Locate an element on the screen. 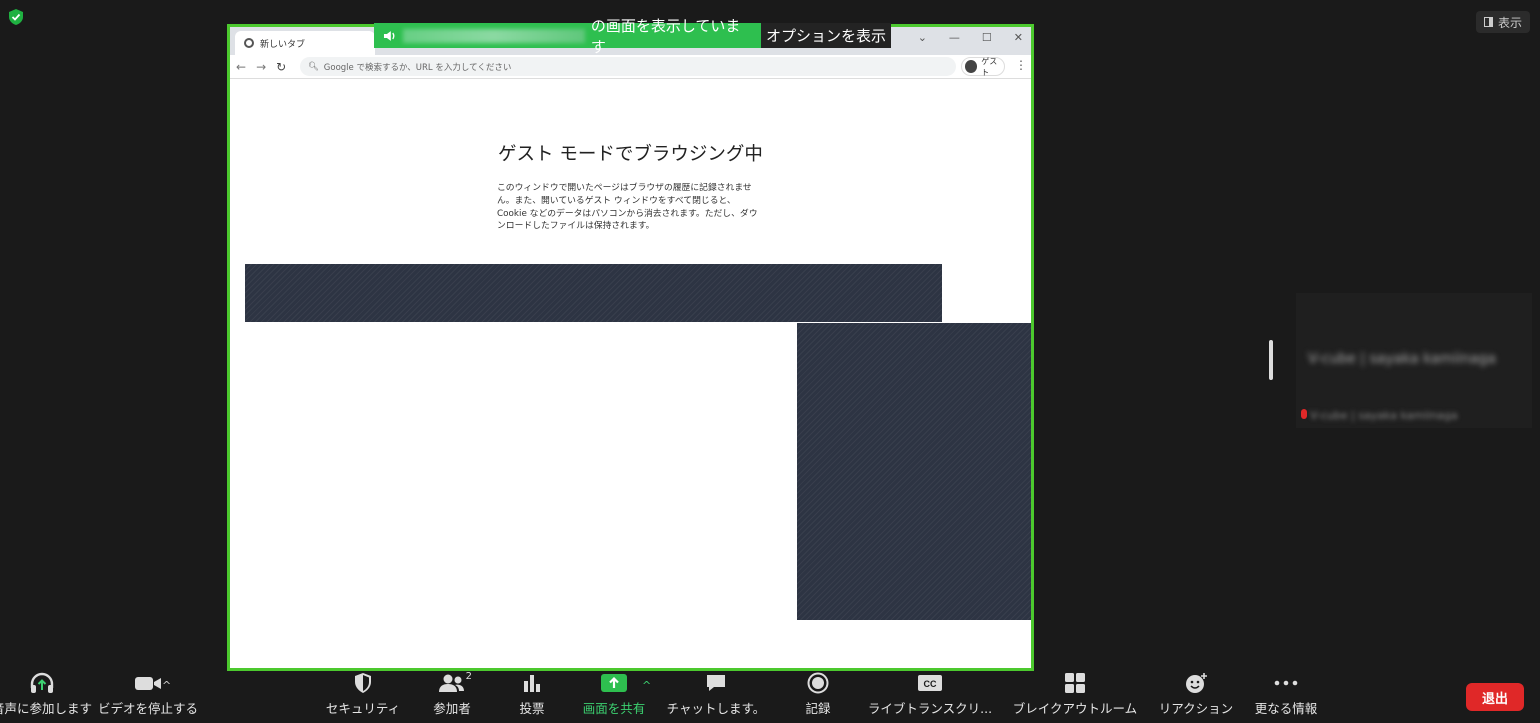  chevron-down-icon: ⌄ is located at coordinates (922, 37).